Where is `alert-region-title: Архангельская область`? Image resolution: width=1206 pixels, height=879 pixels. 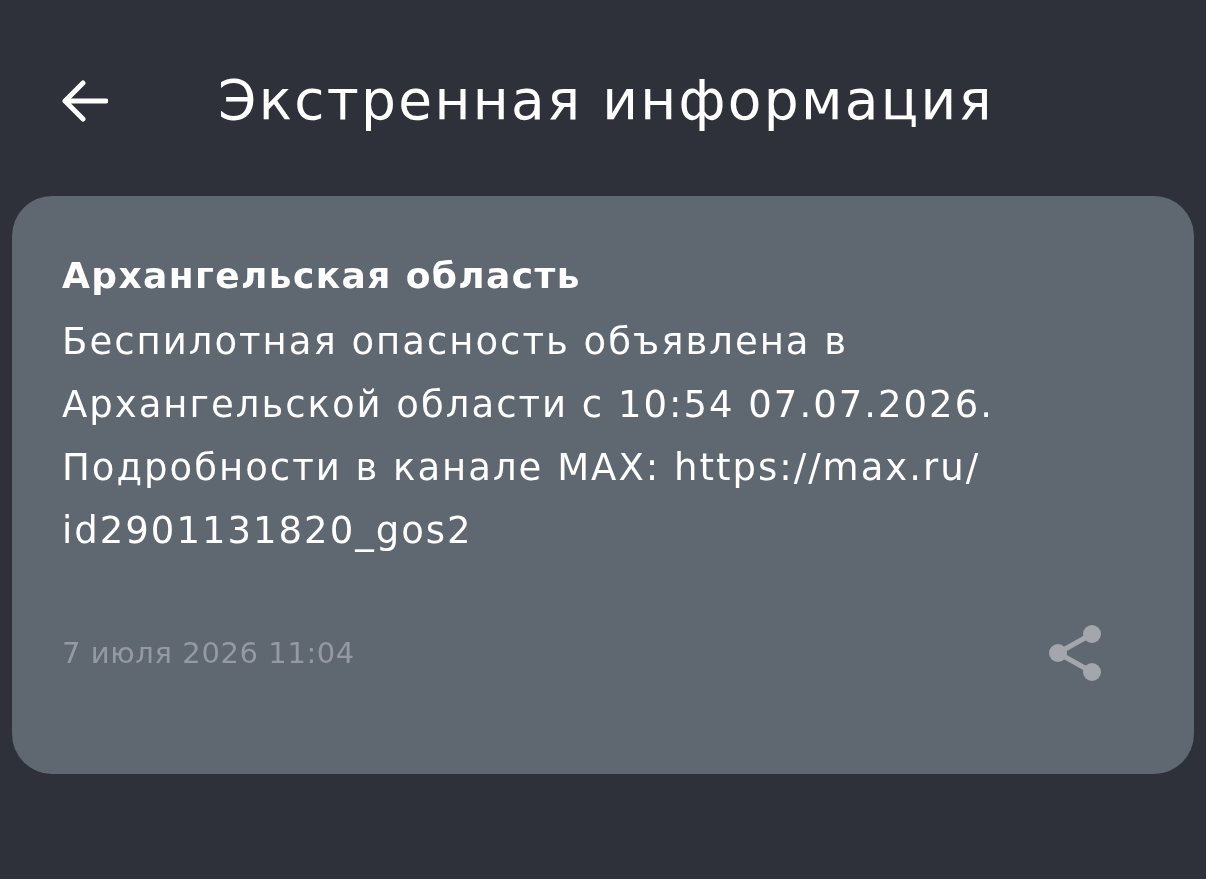 alert-region-title: Архангельская область is located at coordinates (322, 276).